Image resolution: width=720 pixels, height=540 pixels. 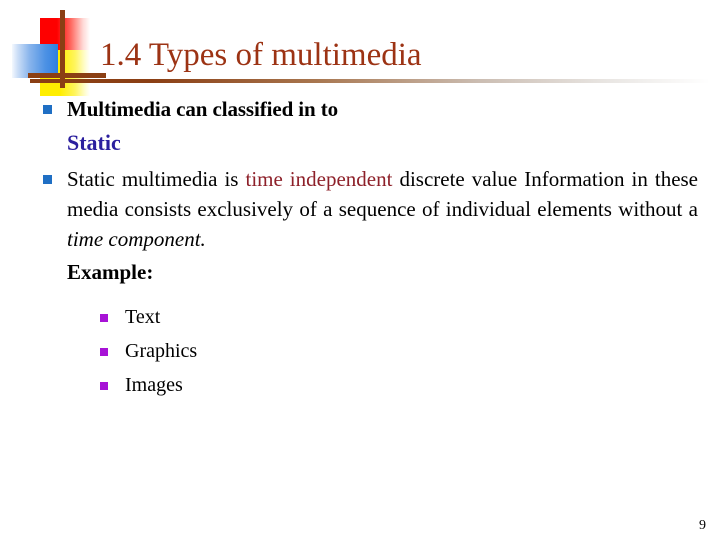 What do you see at coordinates (370, 81) in the screenshot?
I see `title-underline-rule` at bounding box center [370, 81].